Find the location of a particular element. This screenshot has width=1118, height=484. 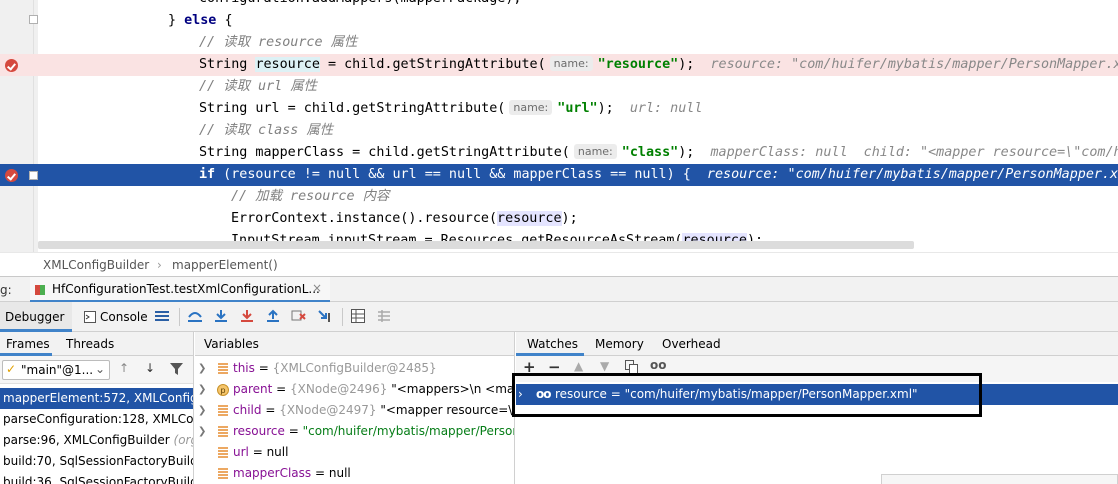

arrow-down-icon: ↓ is located at coordinates (150, 368).